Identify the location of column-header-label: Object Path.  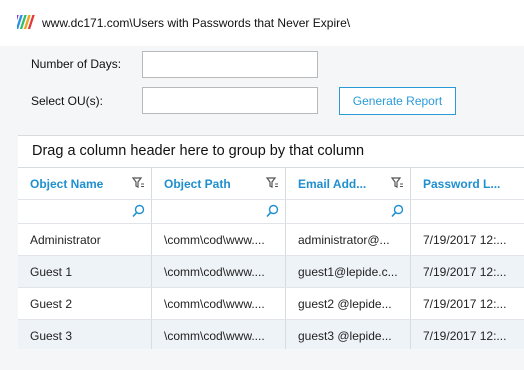
(197, 183).